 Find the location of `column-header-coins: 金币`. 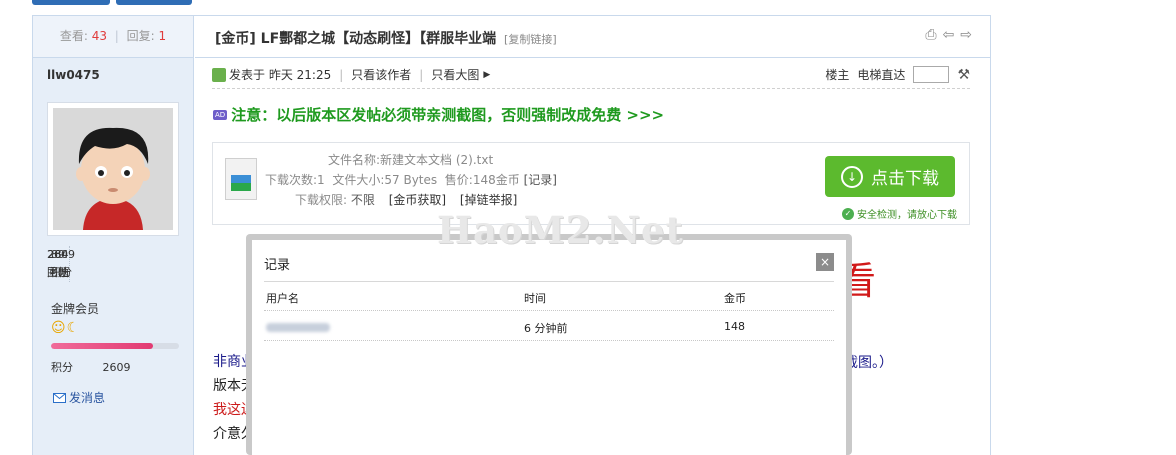

column-header-coins: 金币 is located at coordinates (735, 298).